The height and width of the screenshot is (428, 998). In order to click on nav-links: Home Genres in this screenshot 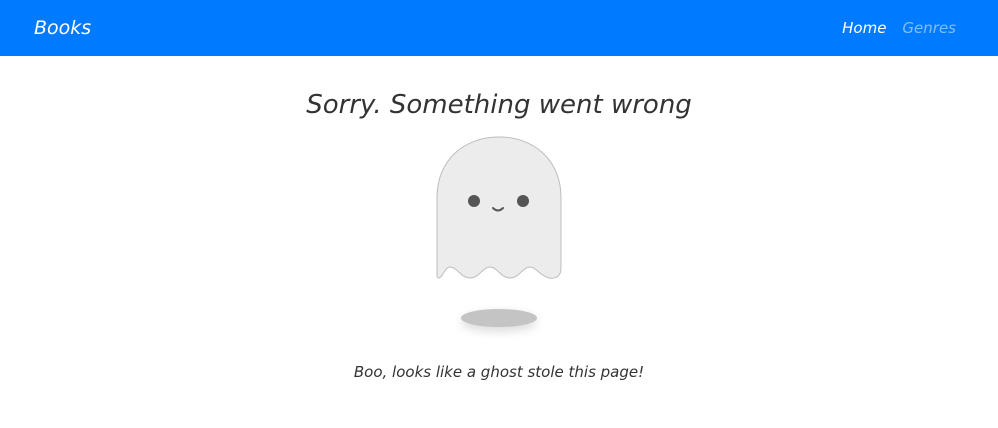, I will do `click(899, 28)`.